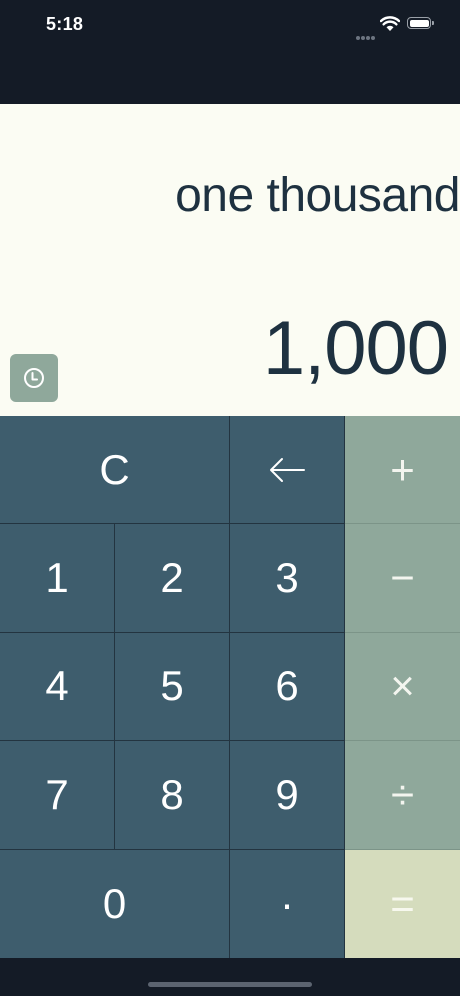 The height and width of the screenshot is (996, 460). I want to click on number-display: 1,000, so click(355, 348).